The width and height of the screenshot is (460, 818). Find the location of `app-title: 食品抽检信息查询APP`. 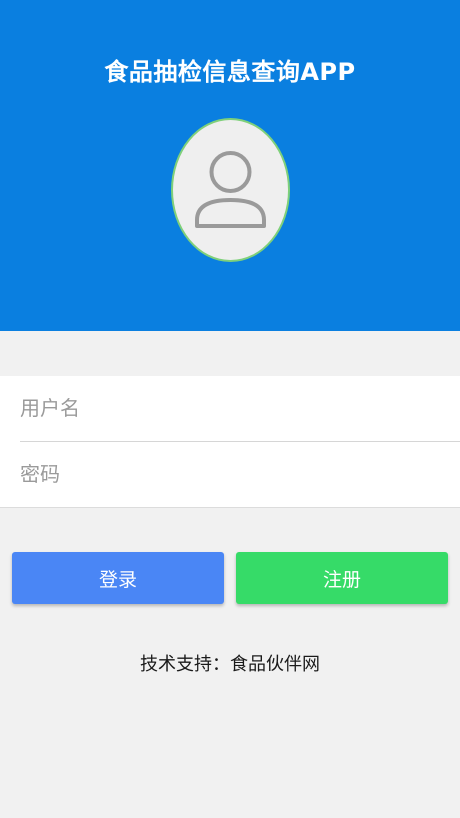

app-title: 食品抽检信息查询APP is located at coordinates (230, 72).